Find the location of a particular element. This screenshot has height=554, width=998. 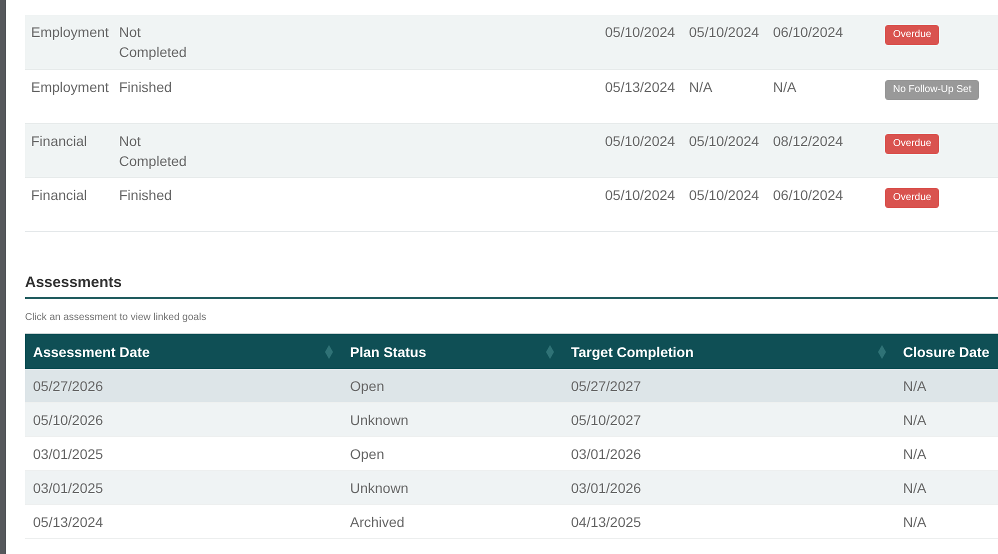

table-cell: 05/10/2026 is located at coordinates (68, 420).